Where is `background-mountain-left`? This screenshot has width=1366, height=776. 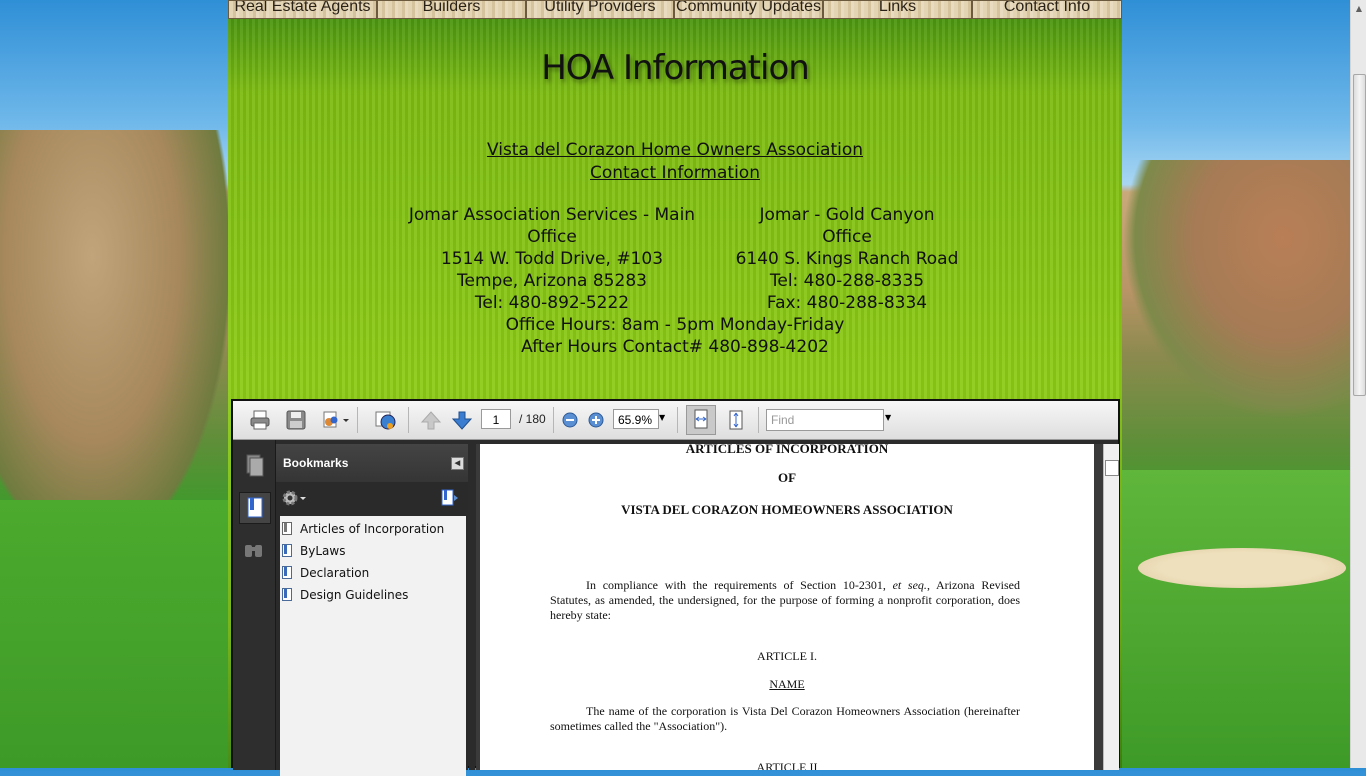
background-mountain-left is located at coordinates (115, 340).